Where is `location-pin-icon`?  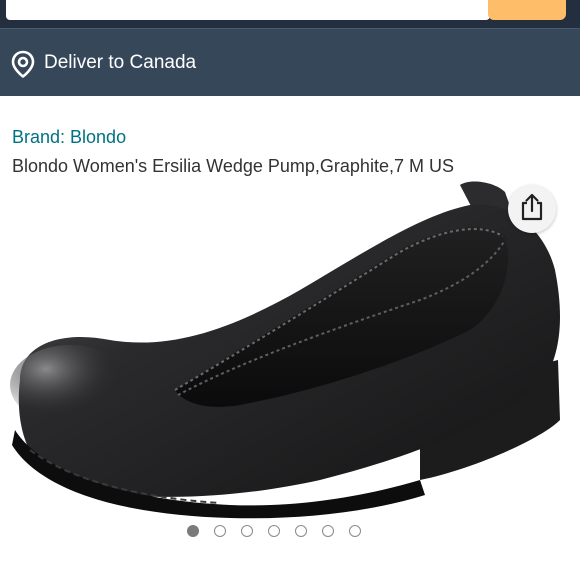
location-pin-icon is located at coordinates (23, 64).